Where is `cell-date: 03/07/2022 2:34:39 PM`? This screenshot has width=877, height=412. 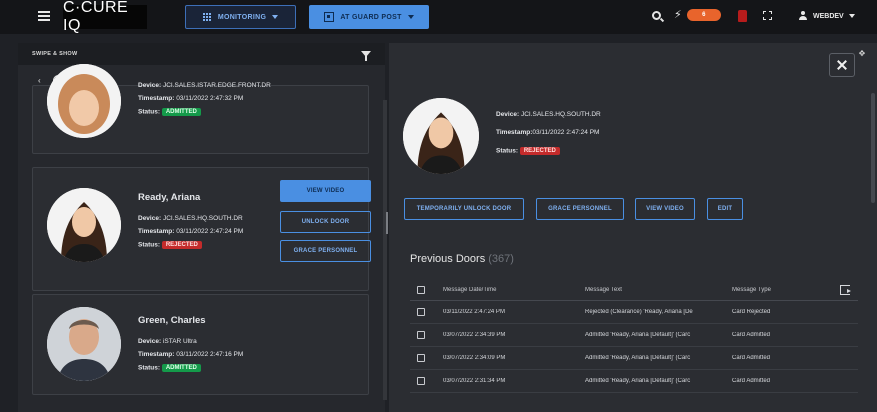 cell-date: 03/07/2022 2:34:39 PM is located at coordinates (474, 335).